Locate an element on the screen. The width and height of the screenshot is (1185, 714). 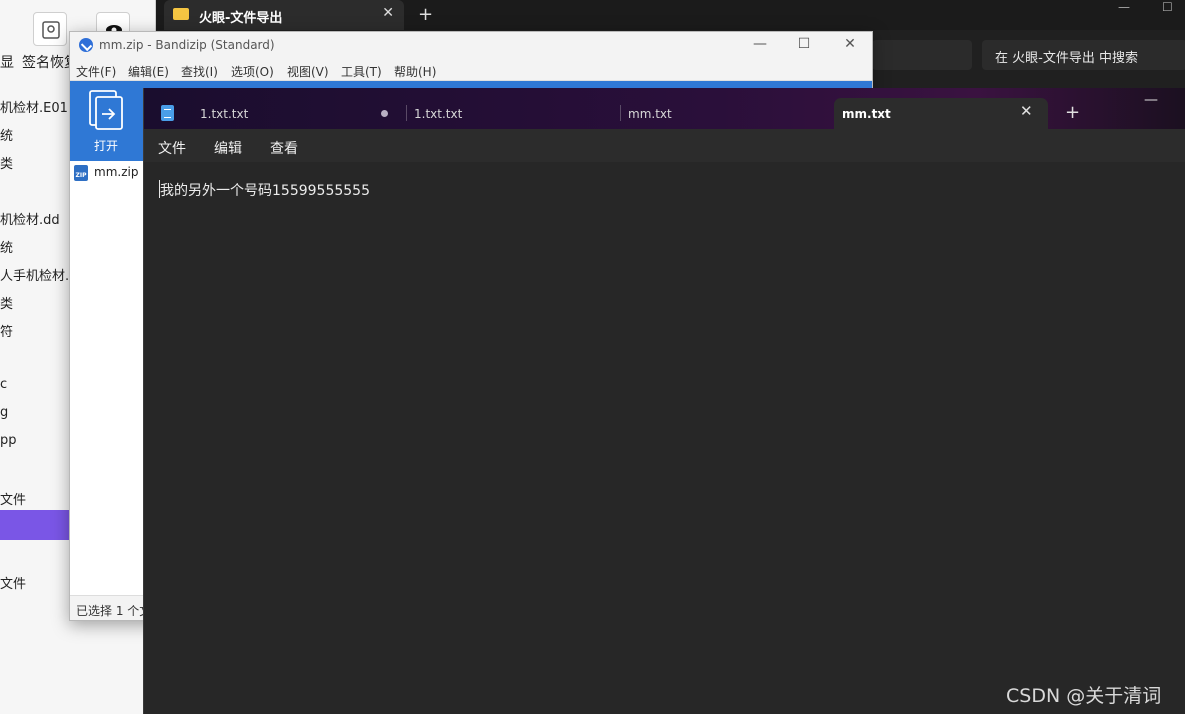
menu-file: 文件(F) is located at coordinates (96, 71).